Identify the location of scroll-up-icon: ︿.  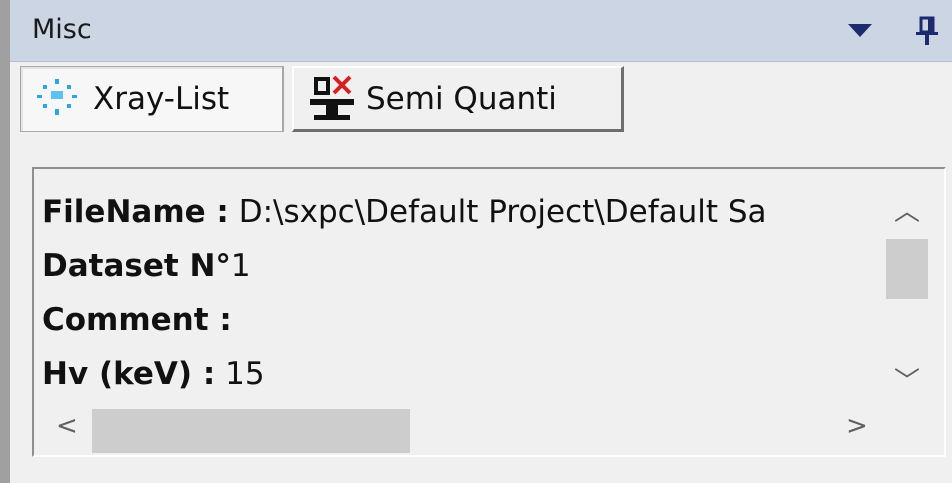
(907, 212).